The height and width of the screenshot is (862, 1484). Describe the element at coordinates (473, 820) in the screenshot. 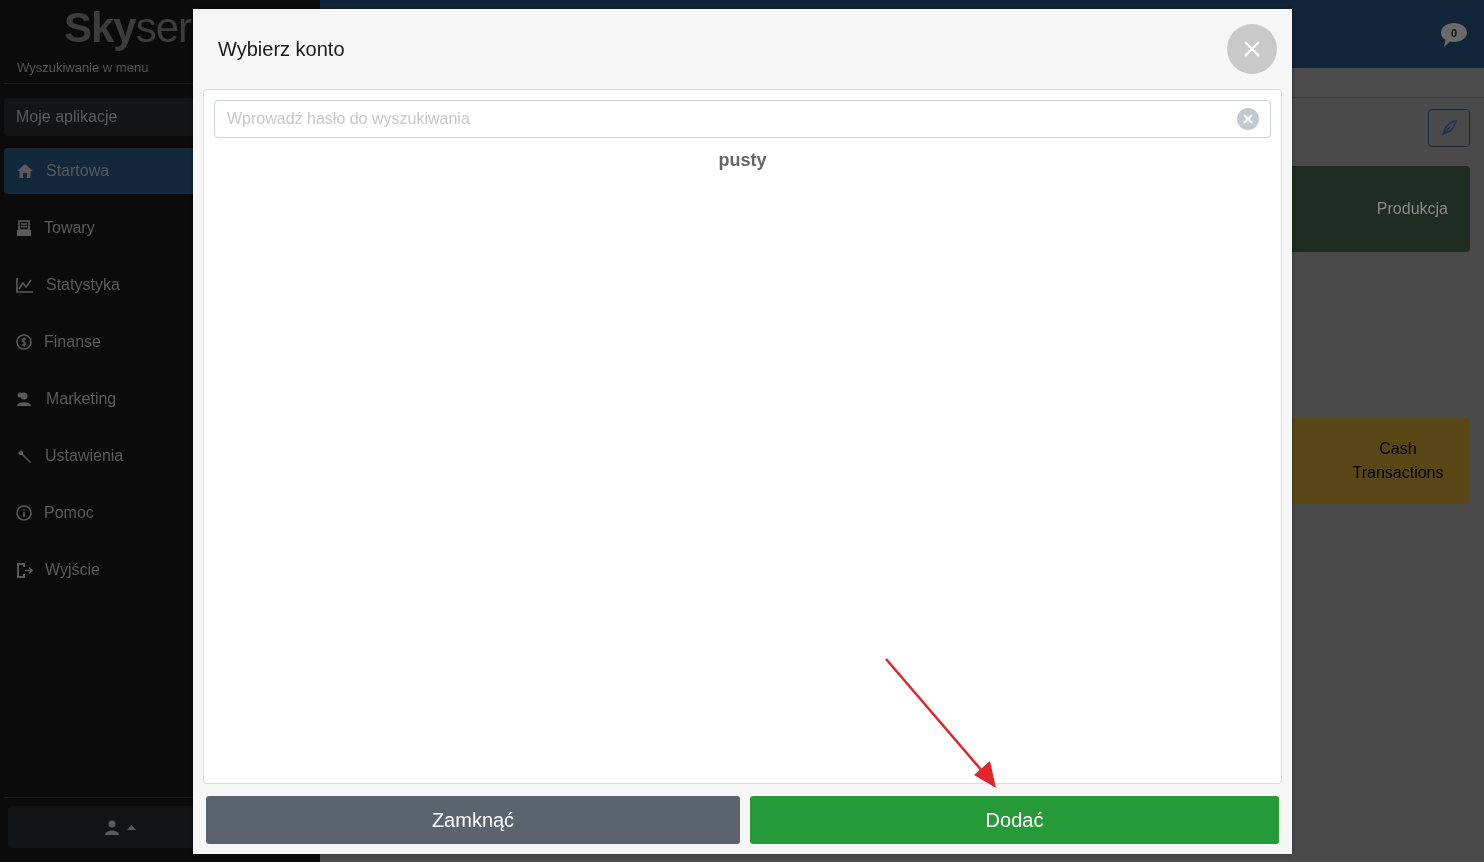

I see `close-dialog-button: Zamknąć` at that location.